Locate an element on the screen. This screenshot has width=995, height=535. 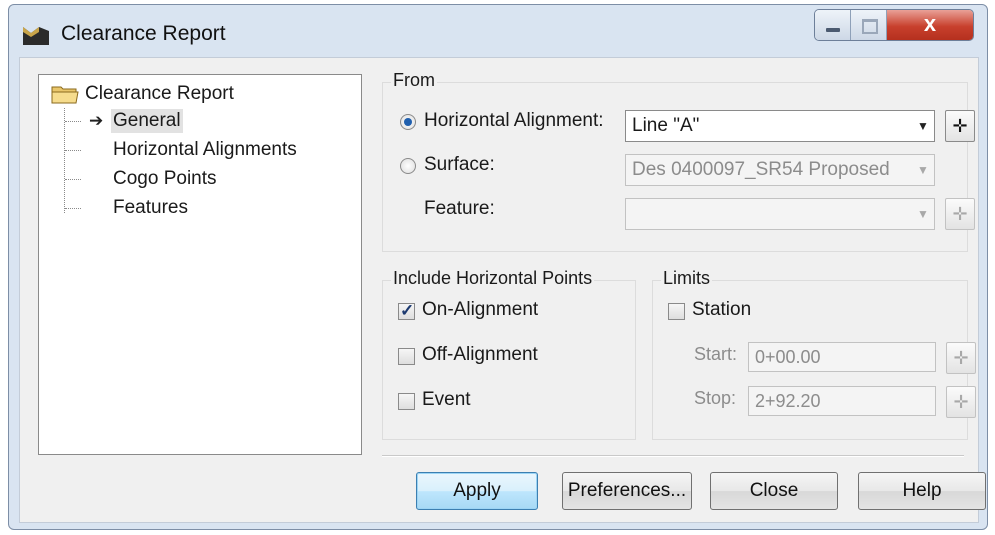
tree-item-horizontal-alignments: Horizontal Alignments is located at coordinates (182, 150).